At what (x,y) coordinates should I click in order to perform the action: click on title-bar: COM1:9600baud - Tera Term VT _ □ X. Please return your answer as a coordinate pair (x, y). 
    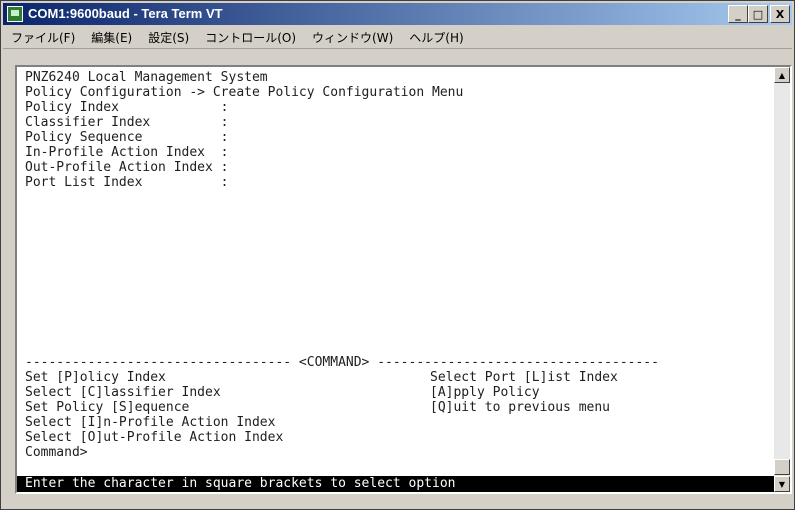
    Looking at the image, I should click on (397, 14).